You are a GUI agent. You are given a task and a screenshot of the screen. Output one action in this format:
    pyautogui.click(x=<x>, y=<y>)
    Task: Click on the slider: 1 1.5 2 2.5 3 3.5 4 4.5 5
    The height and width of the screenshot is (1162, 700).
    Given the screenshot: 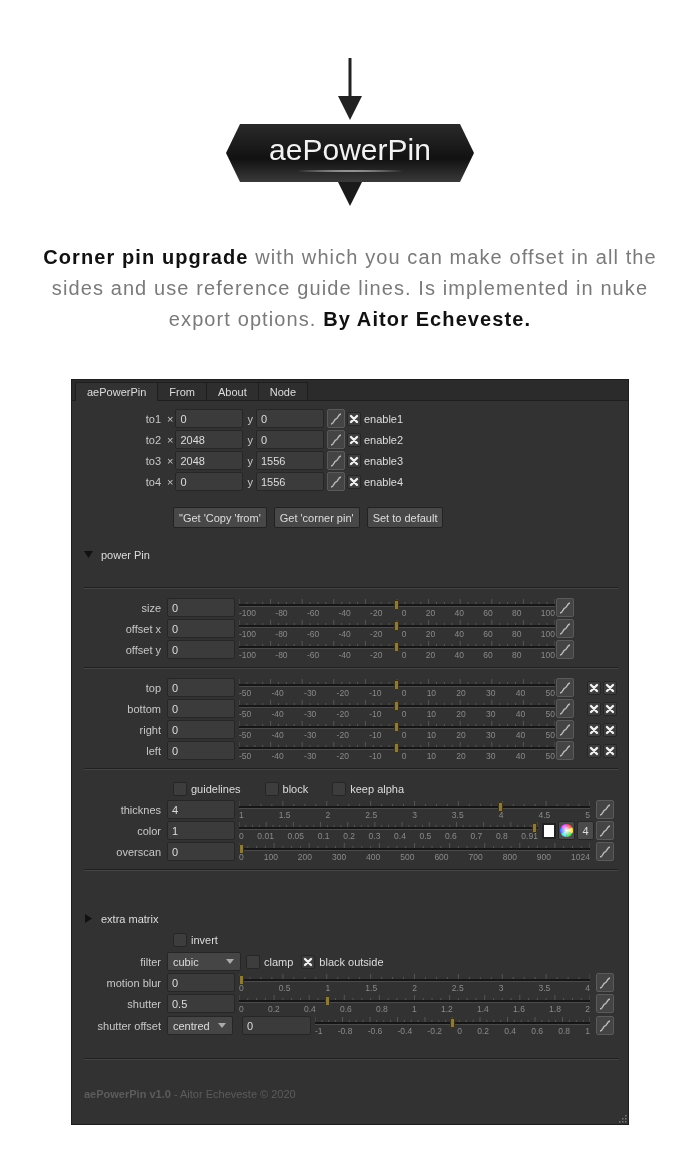 What is the action you would take?
    pyautogui.click(x=414, y=809)
    